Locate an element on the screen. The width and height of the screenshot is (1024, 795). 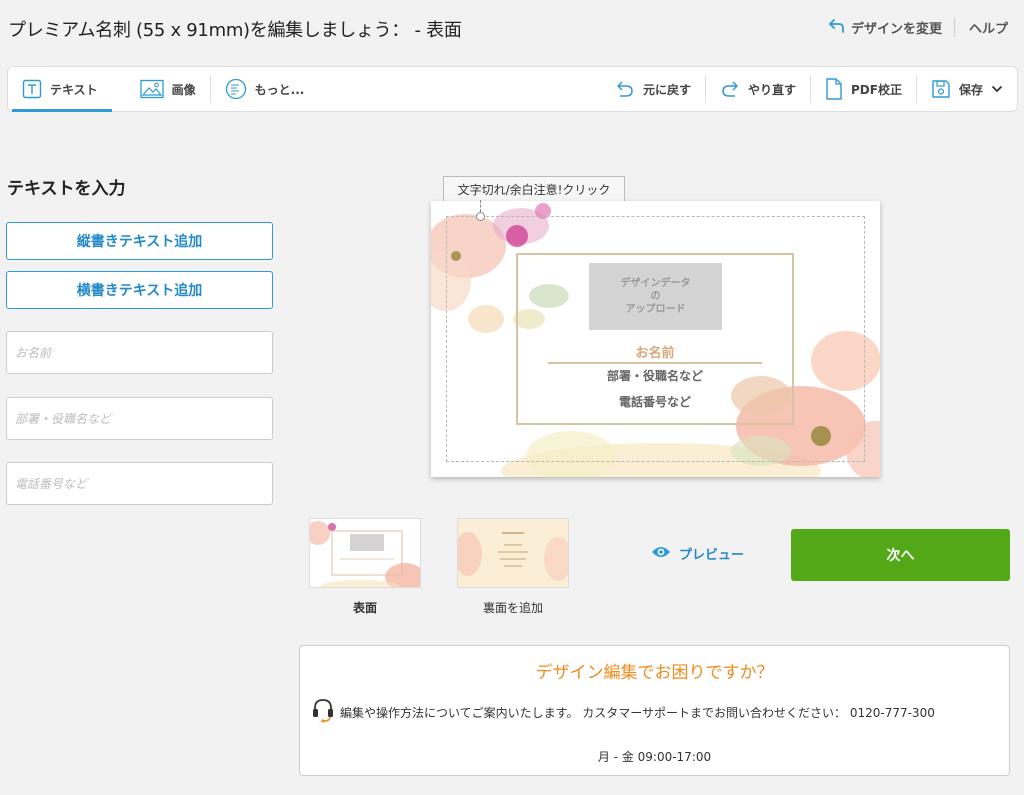
redo-icon is located at coordinates (730, 89).